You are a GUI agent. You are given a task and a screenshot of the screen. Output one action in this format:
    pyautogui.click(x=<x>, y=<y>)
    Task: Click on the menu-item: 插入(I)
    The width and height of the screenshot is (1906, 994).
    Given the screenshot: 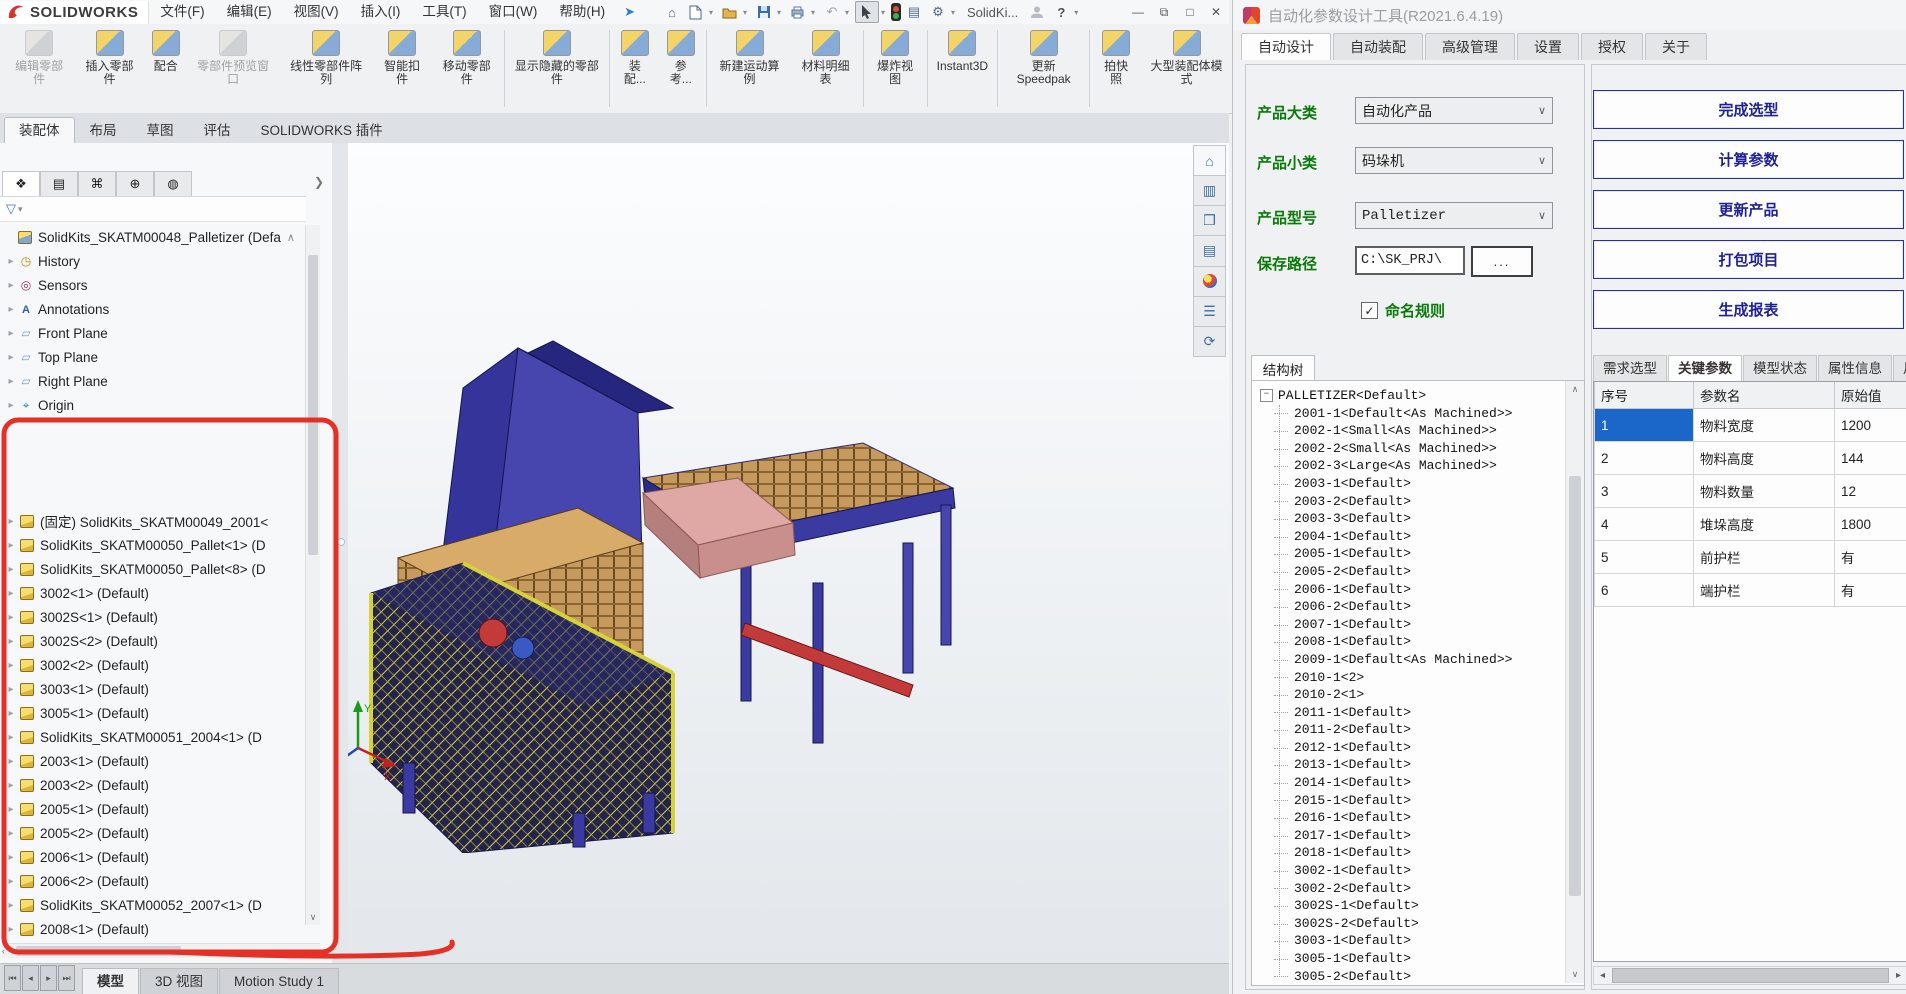 What is the action you would take?
    pyautogui.click(x=381, y=12)
    